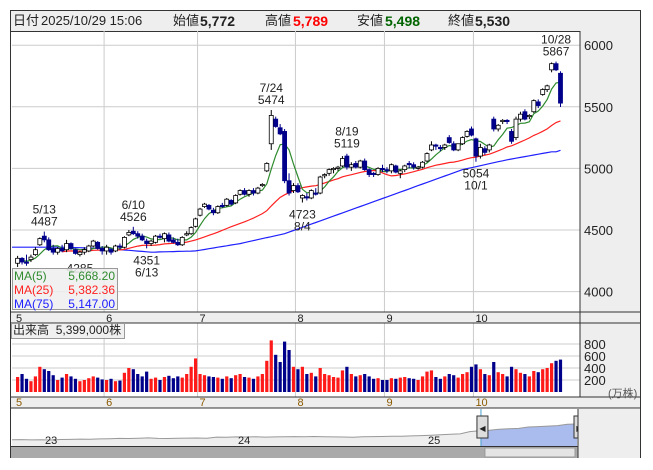 Image resolution: width=653 pixels, height=470 pixels. What do you see at coordinates (598, 107) in the screenshot?
I see `price-tick-label: 5500` at bounding box center [598, 107].